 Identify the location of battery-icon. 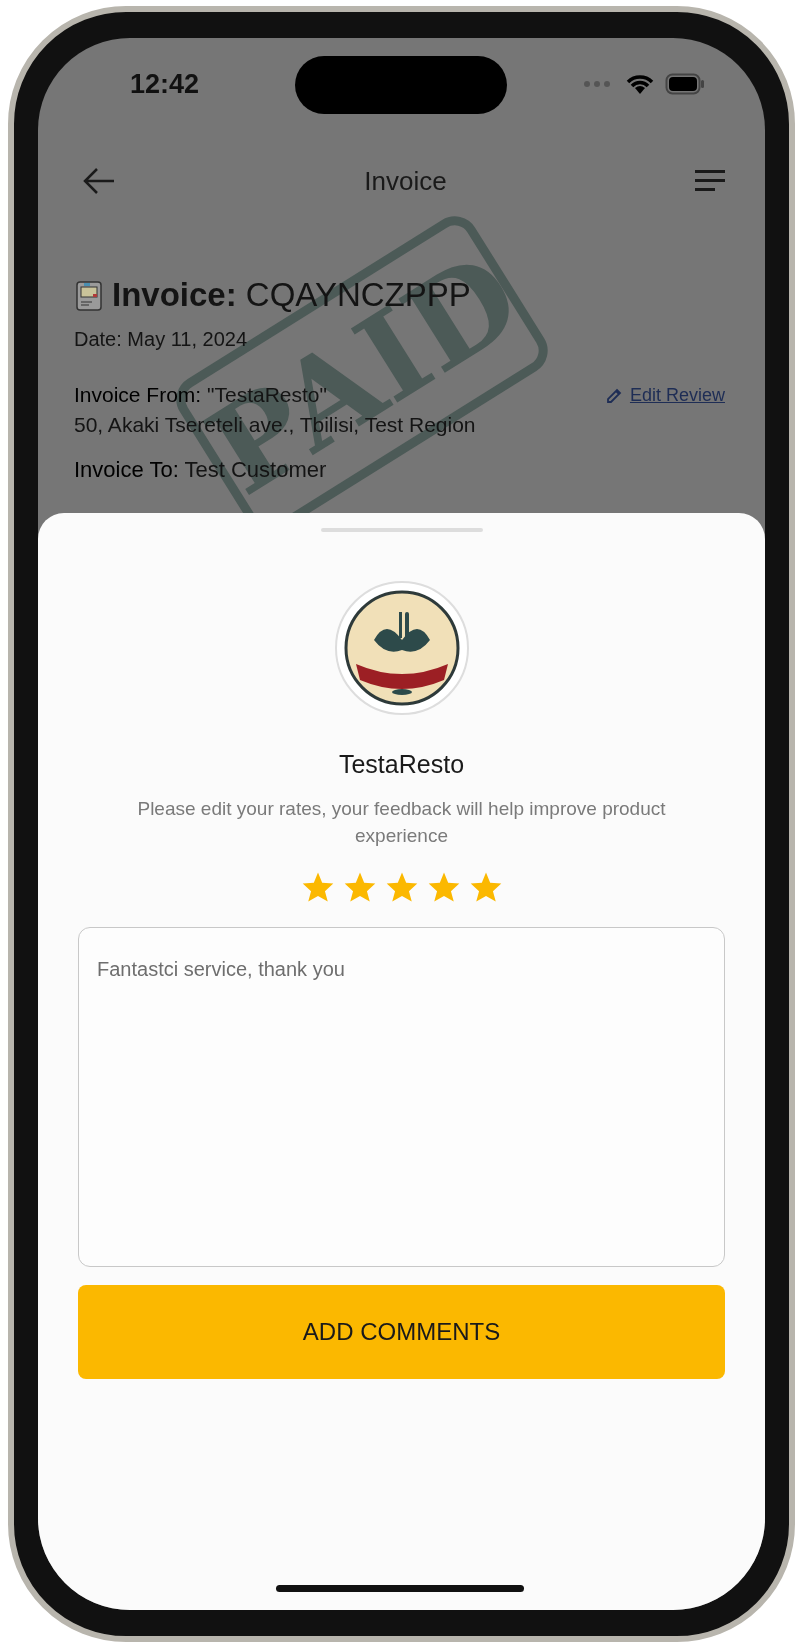
(685, 84).